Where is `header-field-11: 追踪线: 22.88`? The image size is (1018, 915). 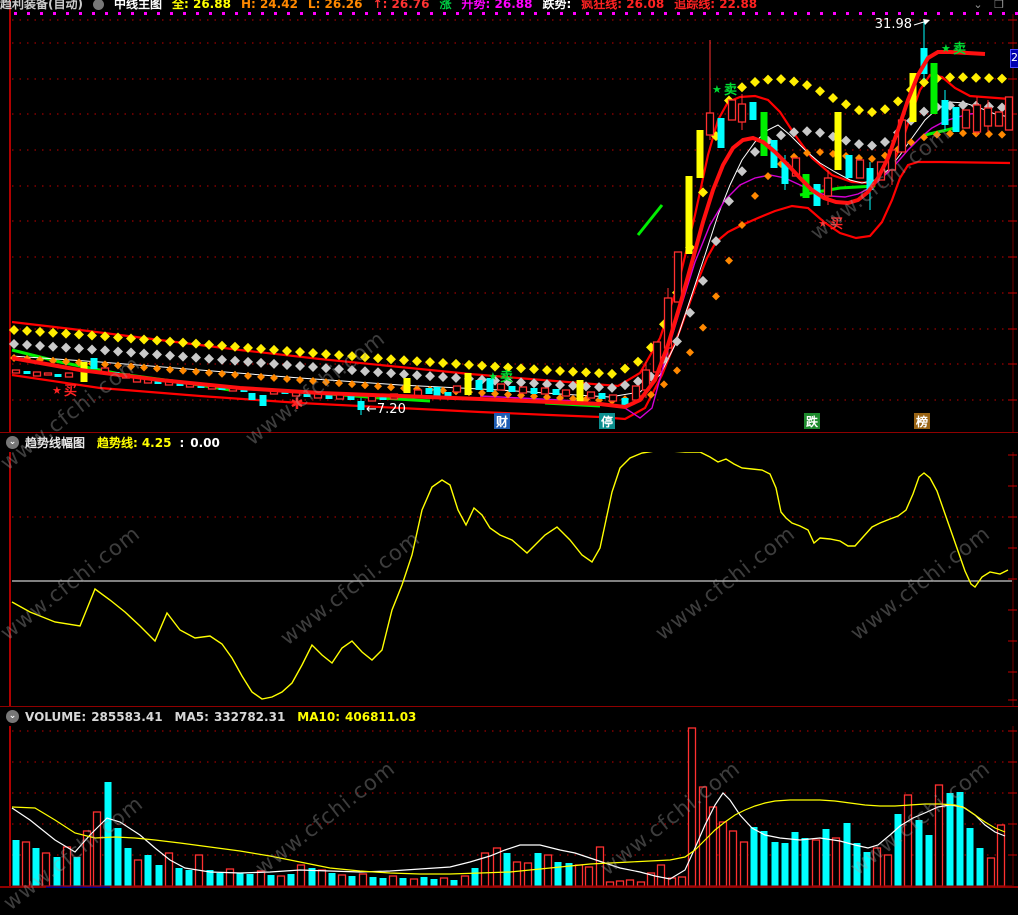
header-field-11: 追踪线: 22.88 is located at coordinates (716, 5).